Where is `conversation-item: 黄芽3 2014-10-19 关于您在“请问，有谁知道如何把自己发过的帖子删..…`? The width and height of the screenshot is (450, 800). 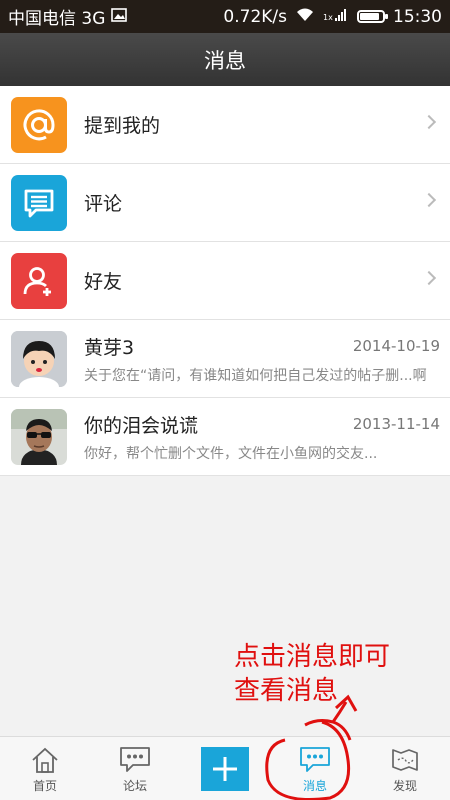
conversation-item: 黄芽3 2014-10-19 关于您在“请问，有谁知道如何把自己发过的帖子删..… is located at coordinates (225, 359).